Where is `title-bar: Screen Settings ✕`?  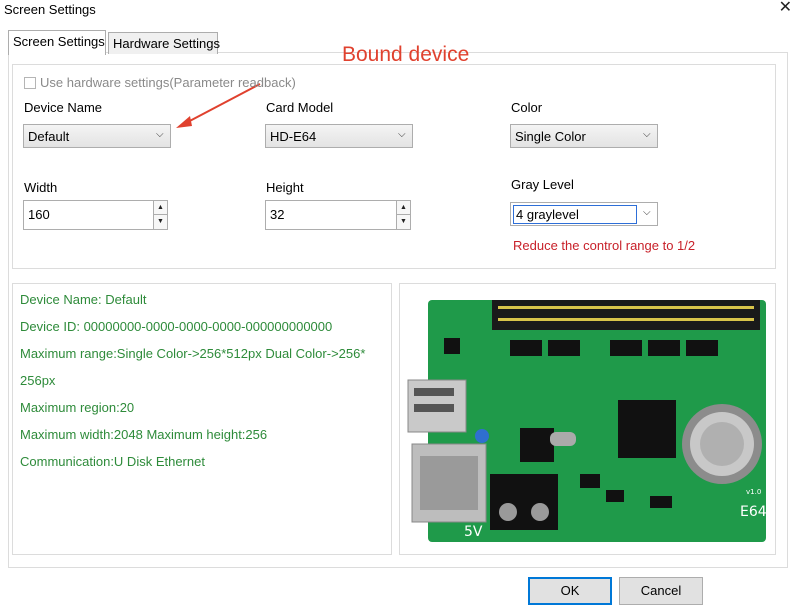
title-bar: Screen Settings ✕ is located at coordinates (400, 10).